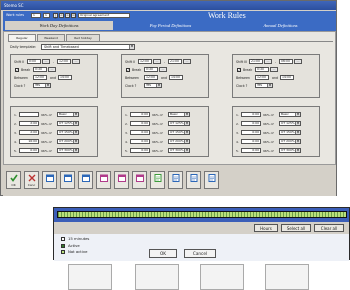  What do you see at coordinates (13, 180) in the screenshot?
I see `toolbar-button: OK` at bounding box center [13, 180].